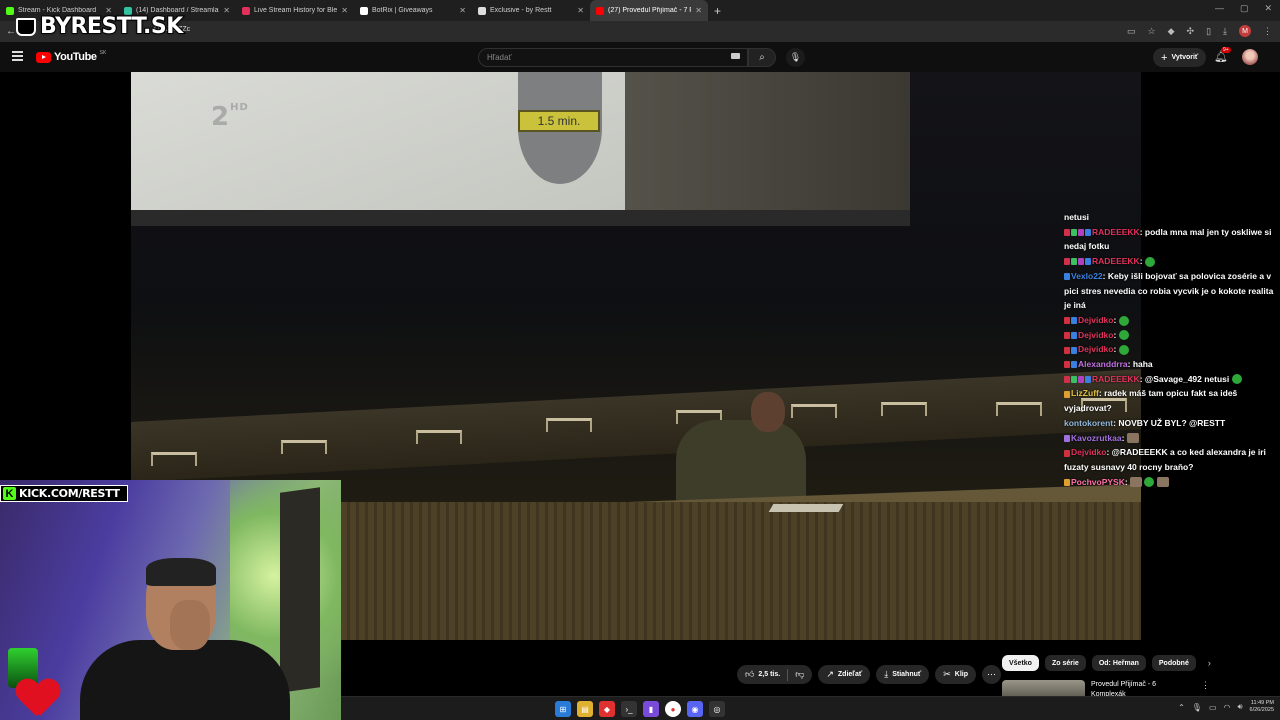 This screenshot has height=720, width=1280. I want to click on chevron-right-icon: ›, so click(1209, 663).